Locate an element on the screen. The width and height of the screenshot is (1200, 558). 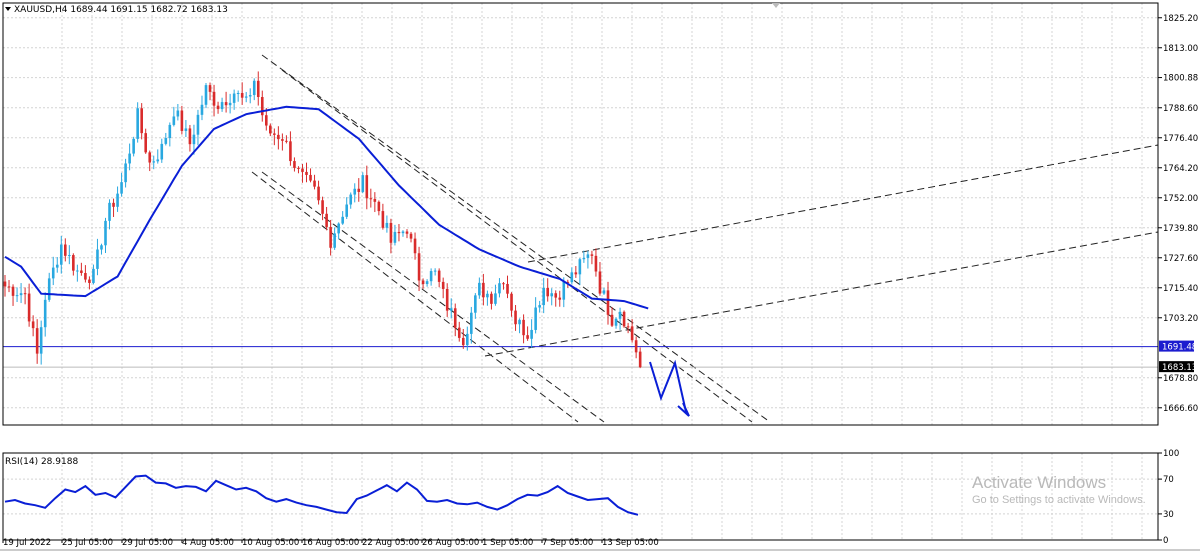
price-tick-label: 1666.60 is located at coordinates (1180, 409).